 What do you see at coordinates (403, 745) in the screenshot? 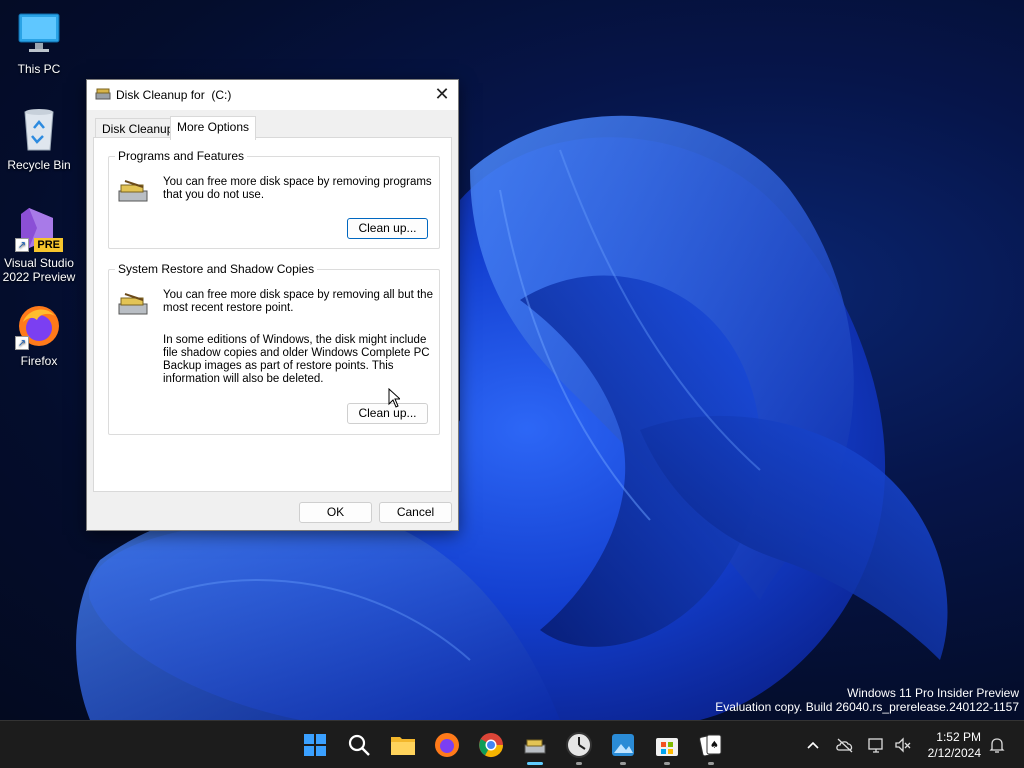
I see `file-explorer-icon` at bounding box center [403, 745].